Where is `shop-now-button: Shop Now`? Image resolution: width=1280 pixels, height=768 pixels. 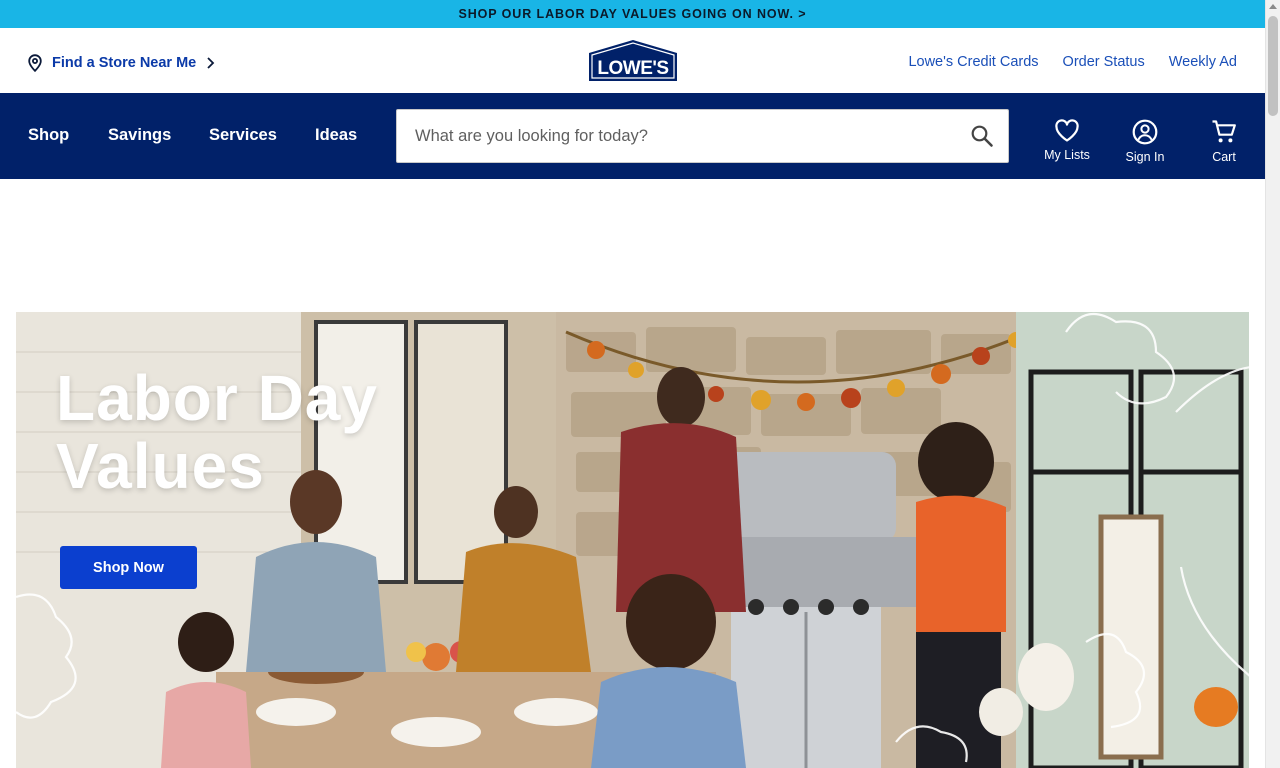 shop-now-button: Shop Now is located at coordinates (128, 567).